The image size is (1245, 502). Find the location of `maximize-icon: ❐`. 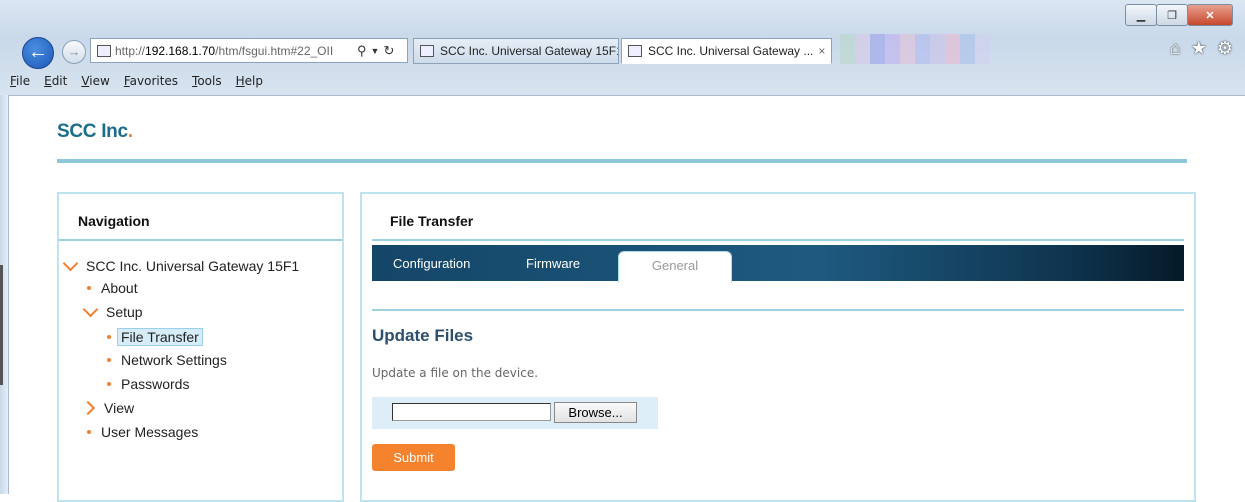

maximize-icon: ❐ is located at coordinates (1172, 15).